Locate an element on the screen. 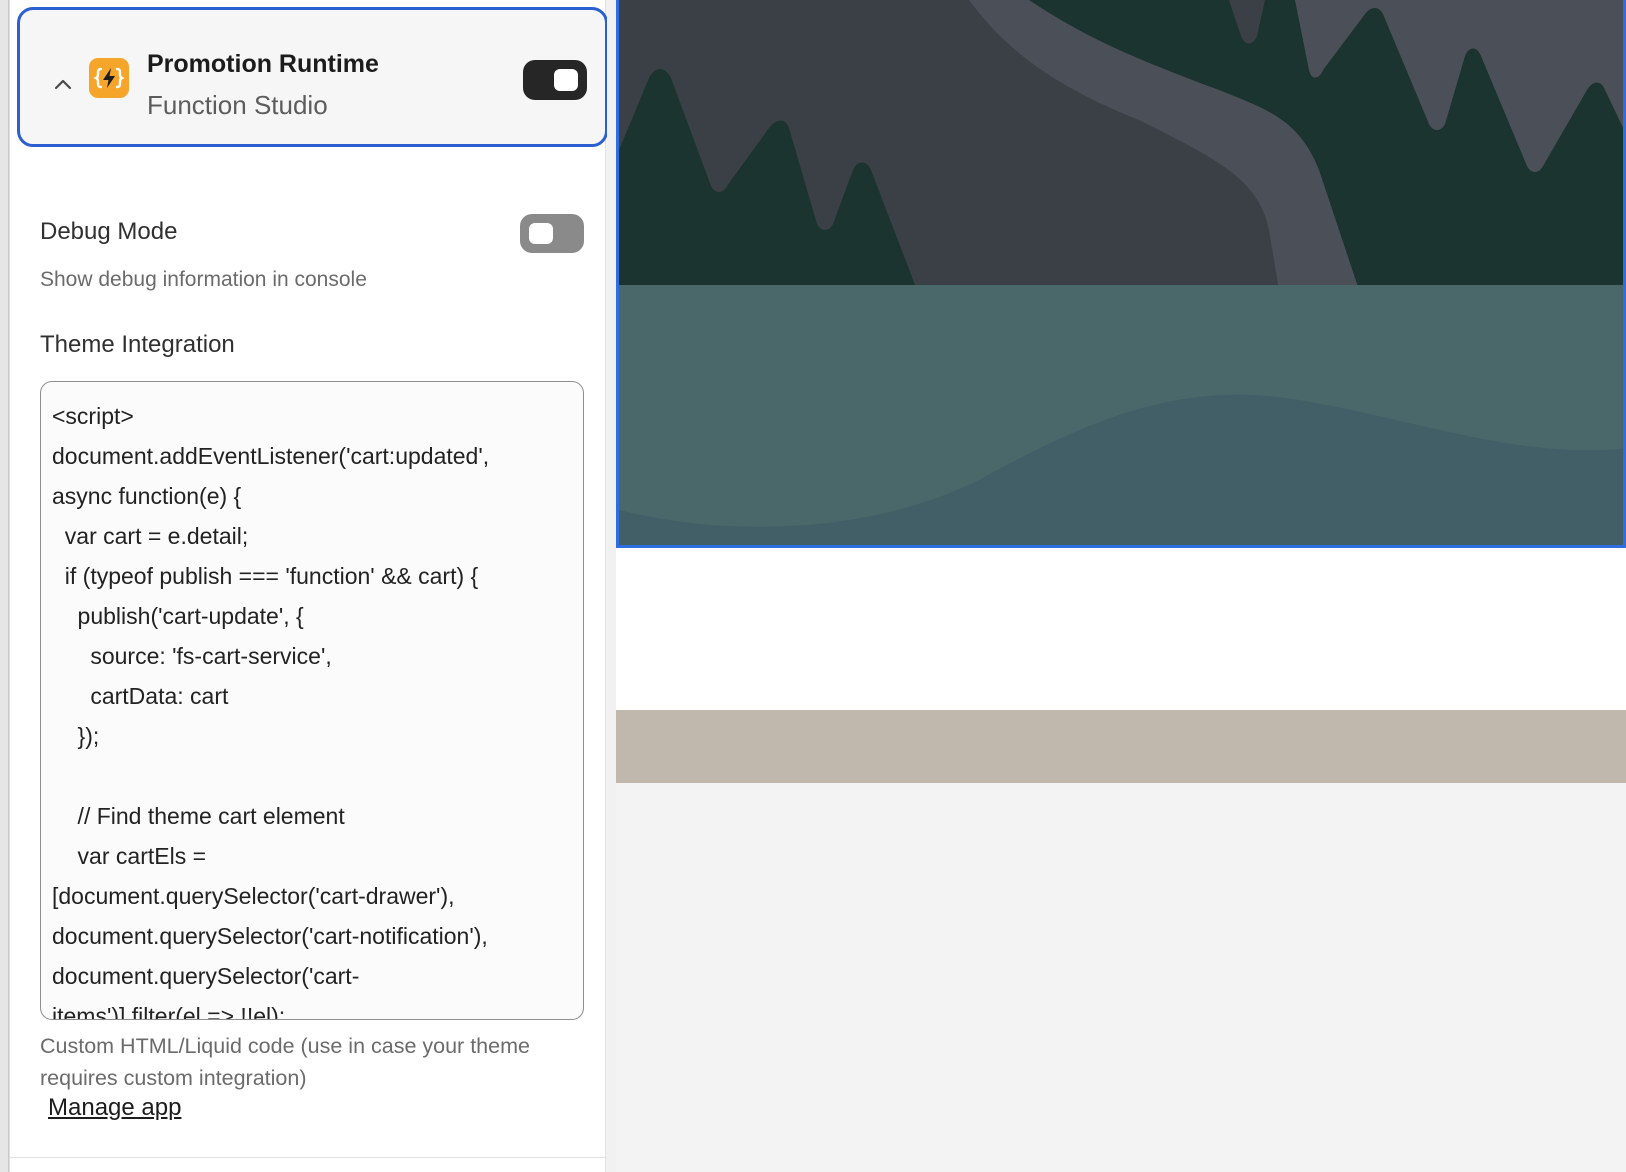 This screenshot has height=1172, width=1626. debug-mode-toggle is located at coordinates (552, 233).